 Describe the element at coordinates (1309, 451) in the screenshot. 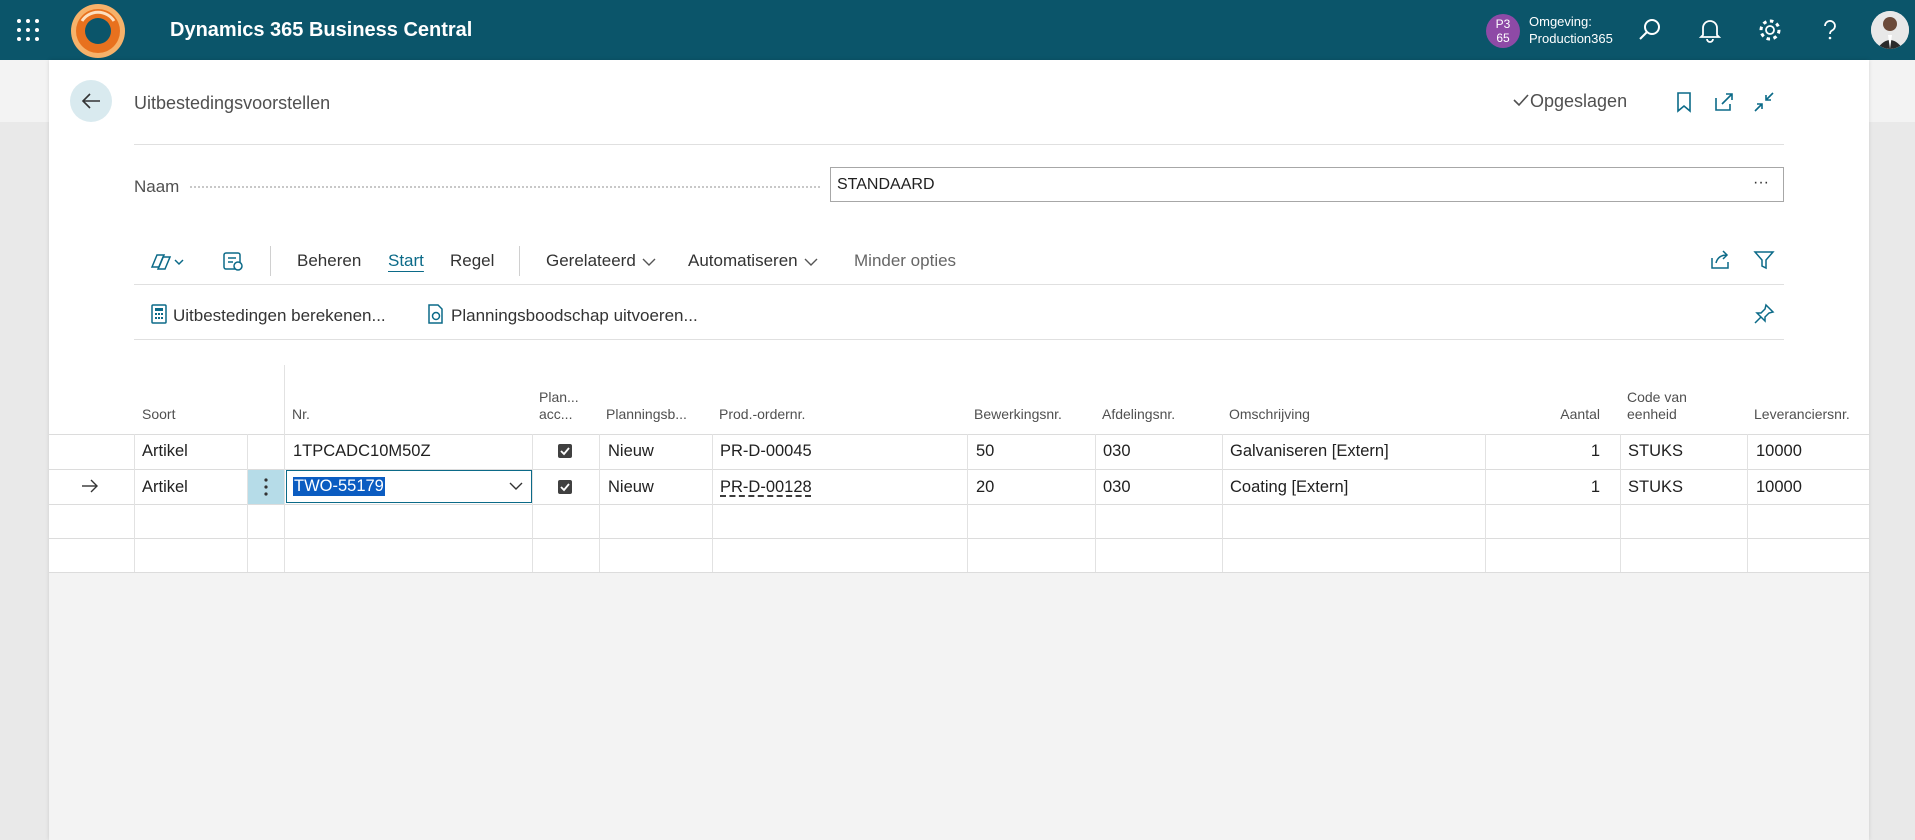

I see `cell-omschrijving: Galvaniseren [Extern]` at that location.